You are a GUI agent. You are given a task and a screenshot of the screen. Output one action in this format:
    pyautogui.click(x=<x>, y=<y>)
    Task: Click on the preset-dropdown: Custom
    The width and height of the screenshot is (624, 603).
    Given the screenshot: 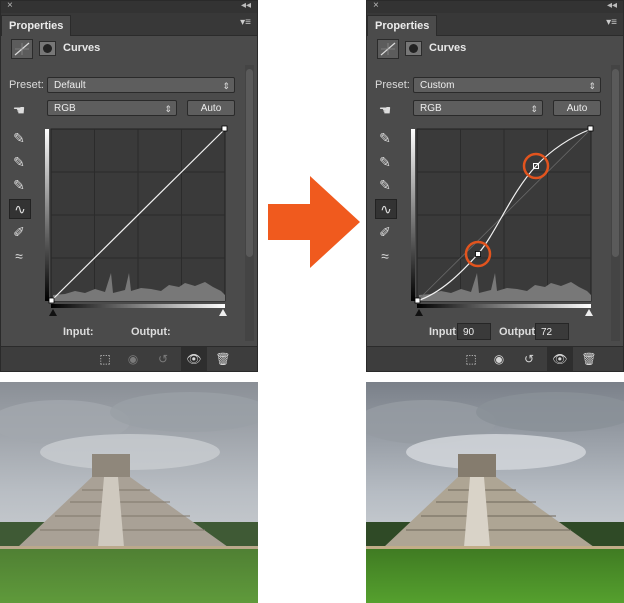 What is the action you would take?
    pyautogui.click(x=507, y=85)
    